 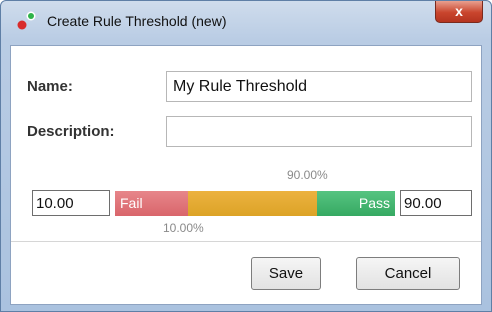 I want to click on name-field, so click(x=319, y=86).